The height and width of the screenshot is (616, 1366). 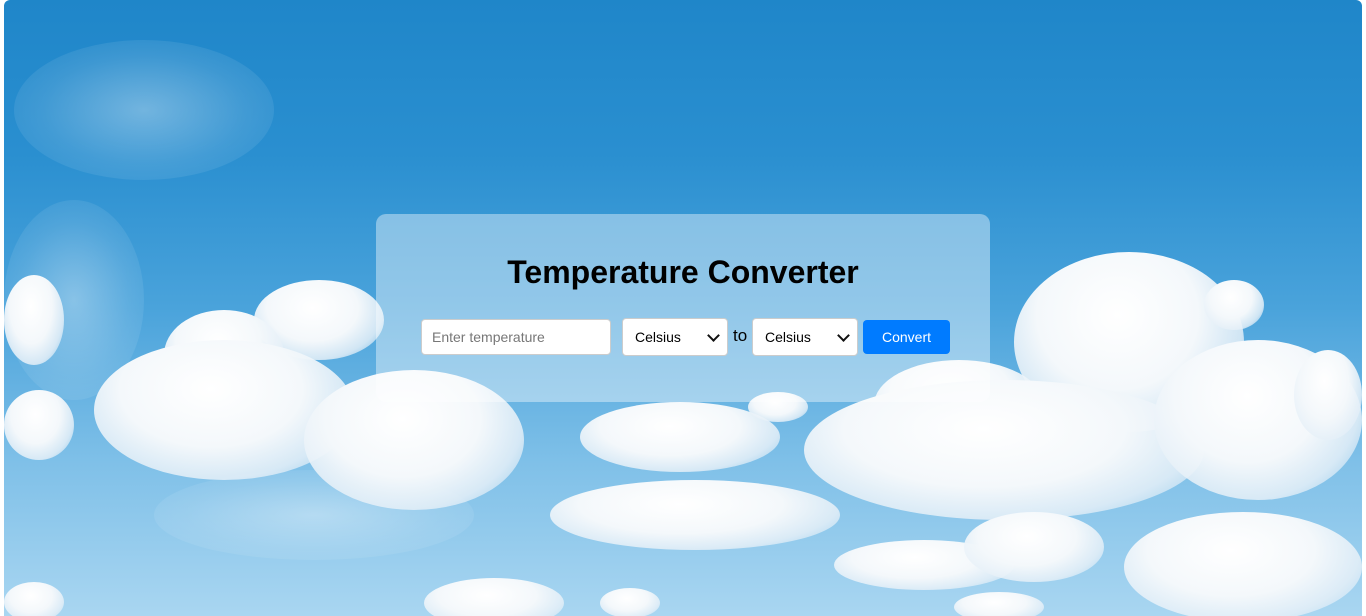 I want to click on from-unit-value: Celsius, so click(x=658, y=337).